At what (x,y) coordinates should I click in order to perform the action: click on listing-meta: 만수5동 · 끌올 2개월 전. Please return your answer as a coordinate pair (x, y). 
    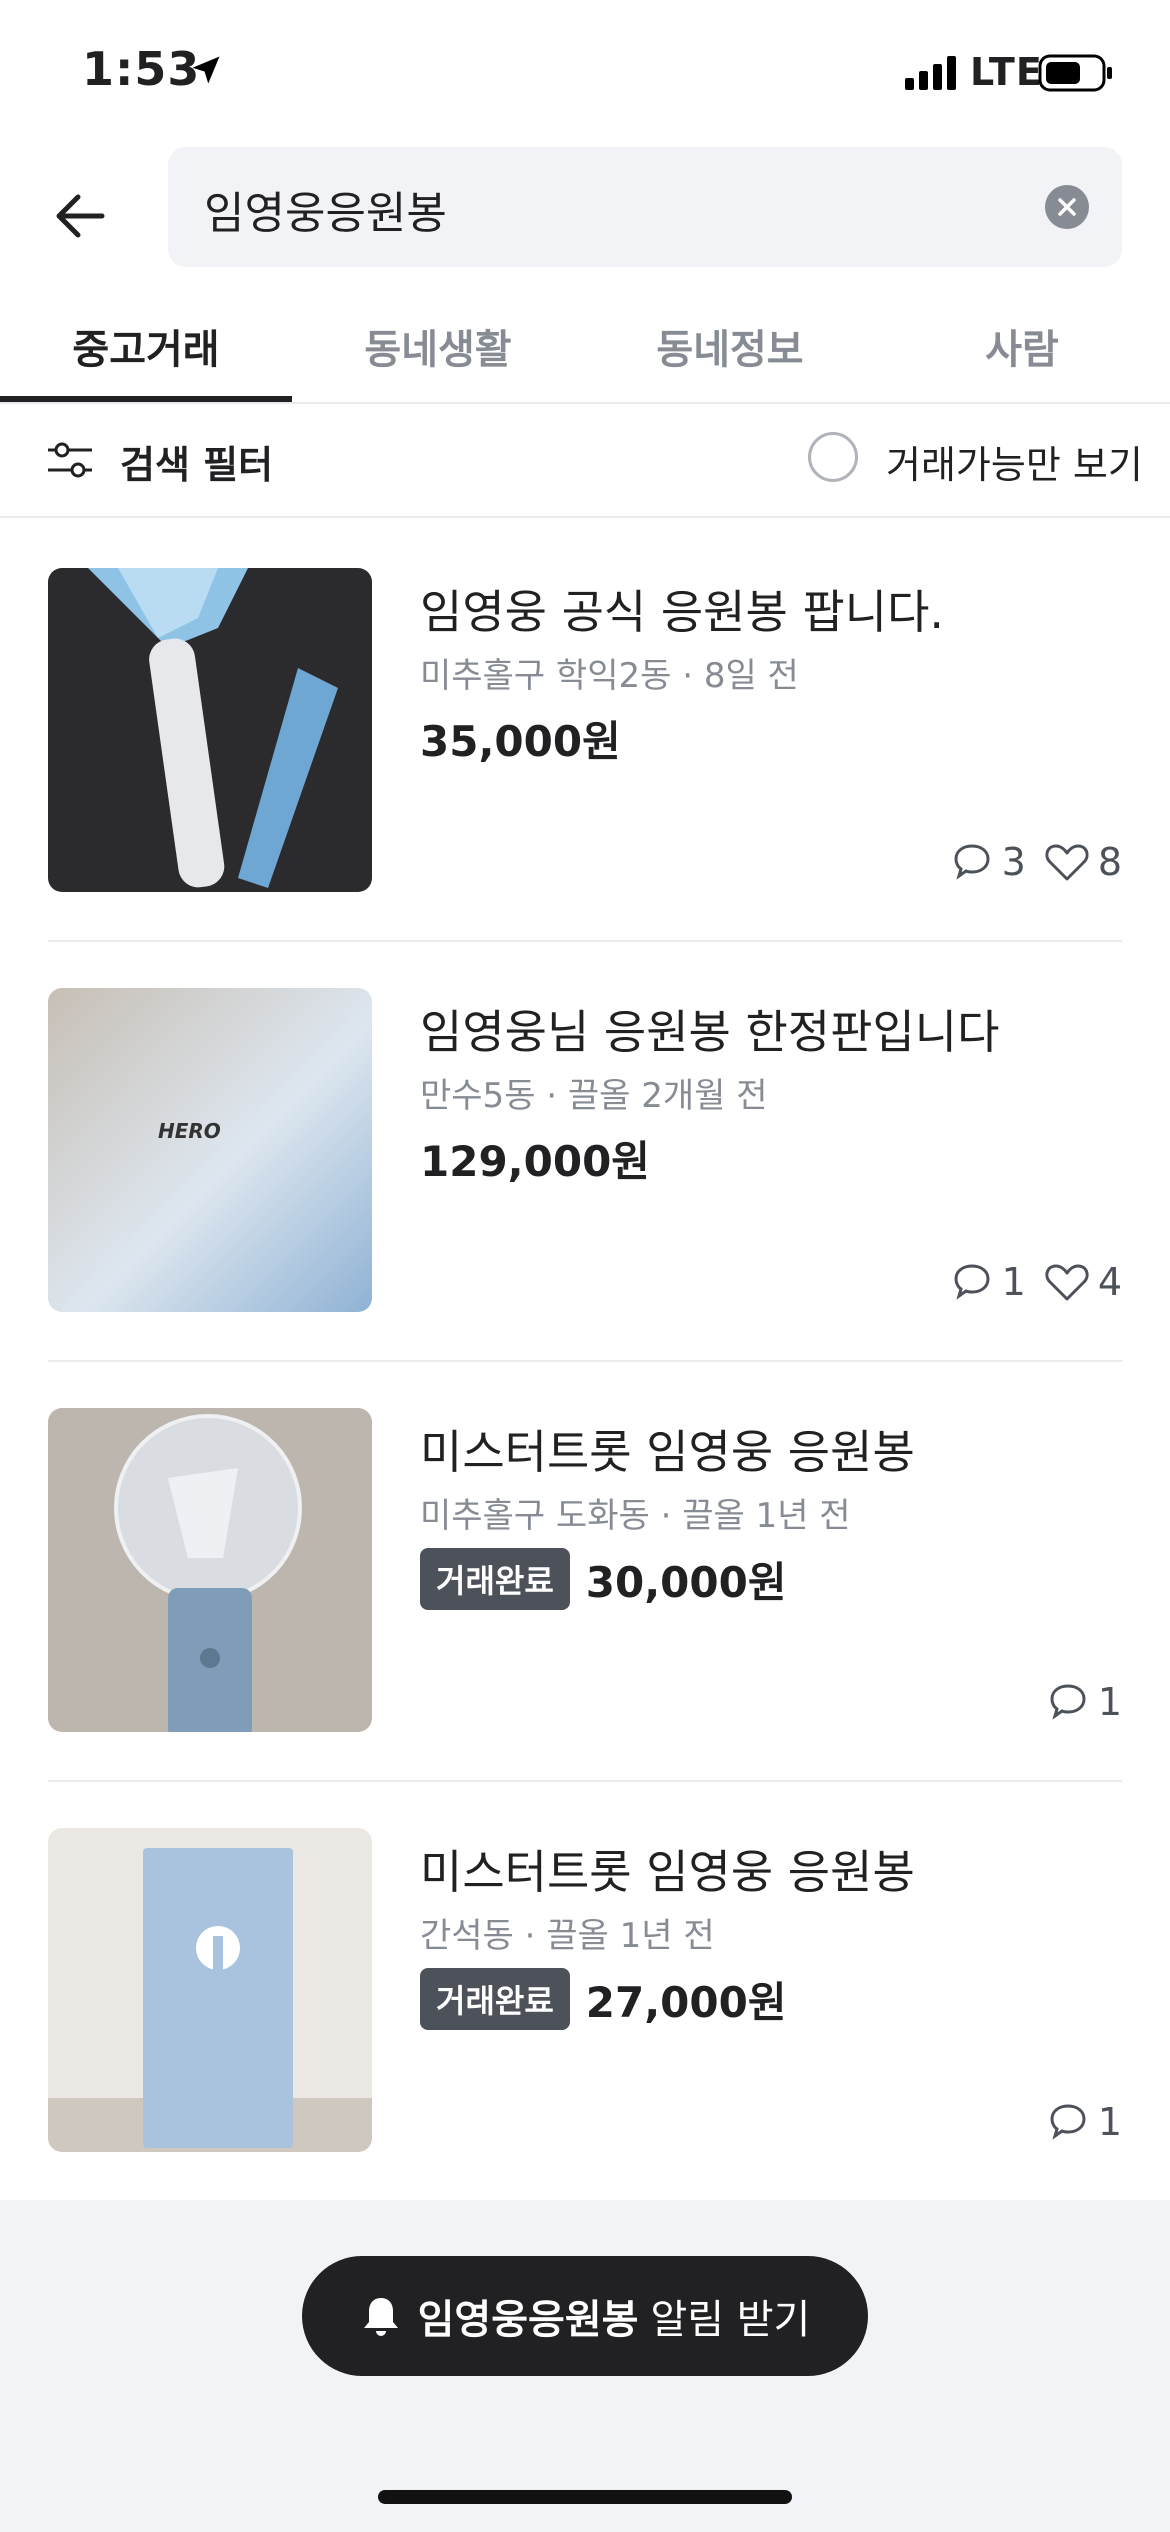
    Looking at the image, I should click on (594, 1096).